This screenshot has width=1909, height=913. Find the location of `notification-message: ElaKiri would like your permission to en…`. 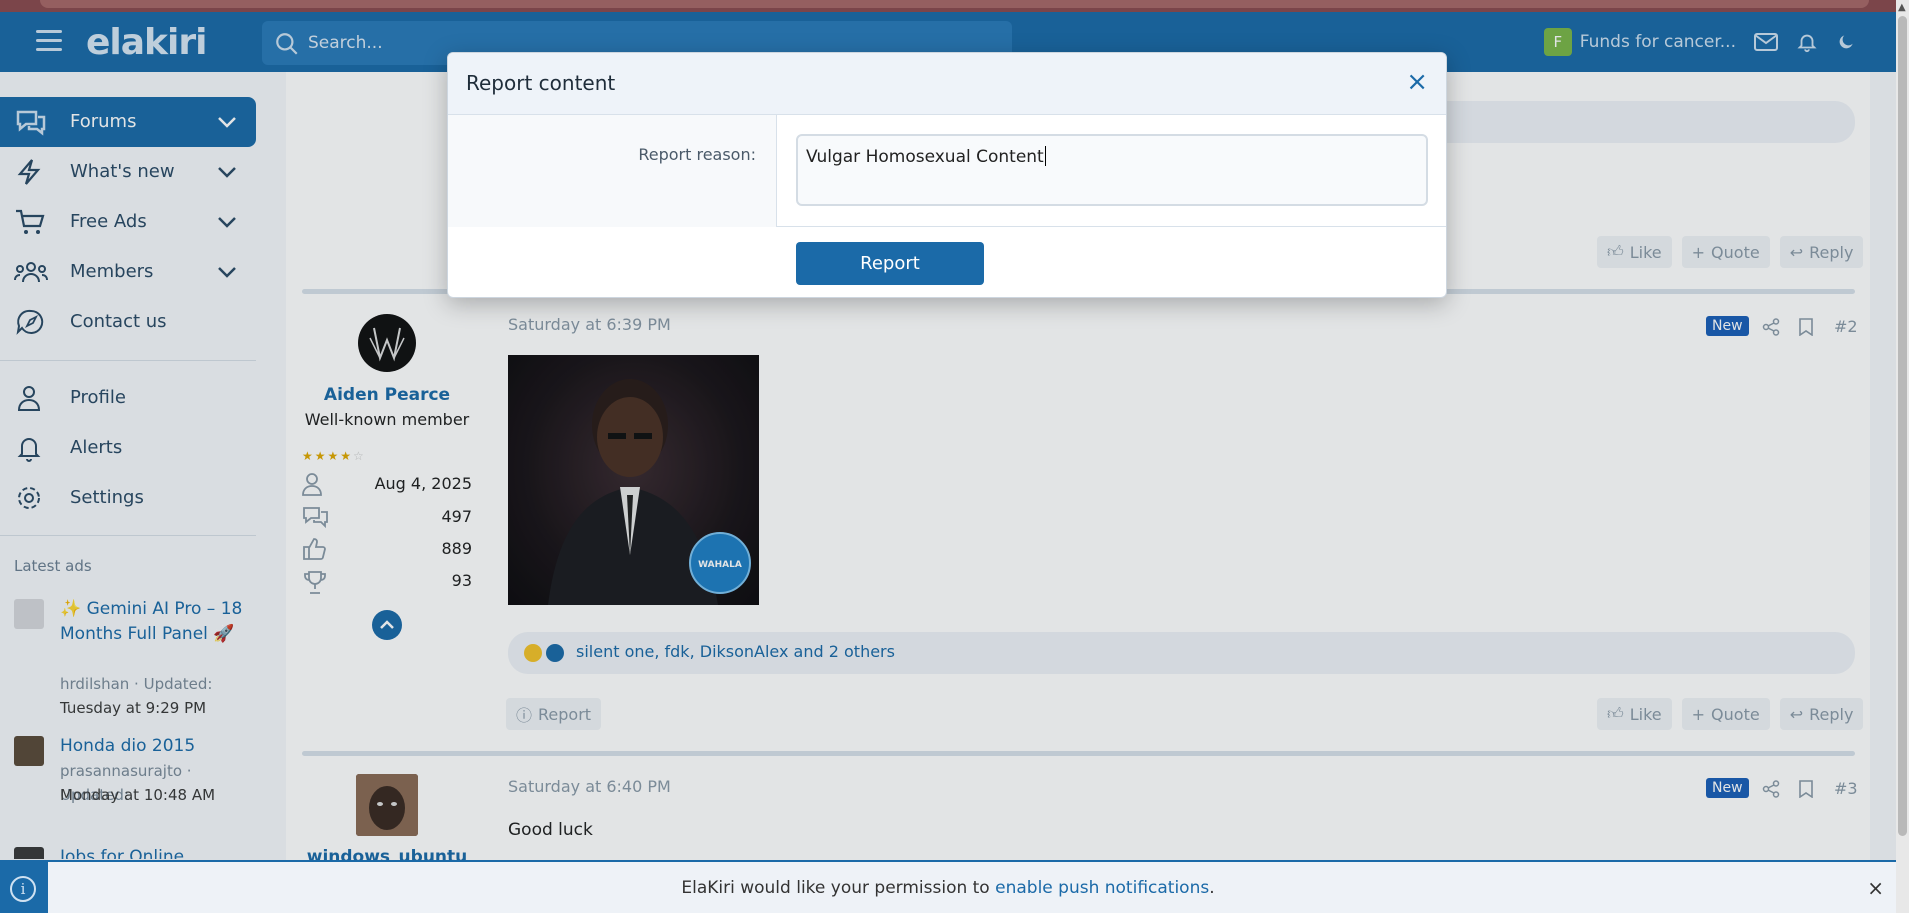

notification-message: ElaKiri would like your permission to en… is located at coordinates (948, 888).